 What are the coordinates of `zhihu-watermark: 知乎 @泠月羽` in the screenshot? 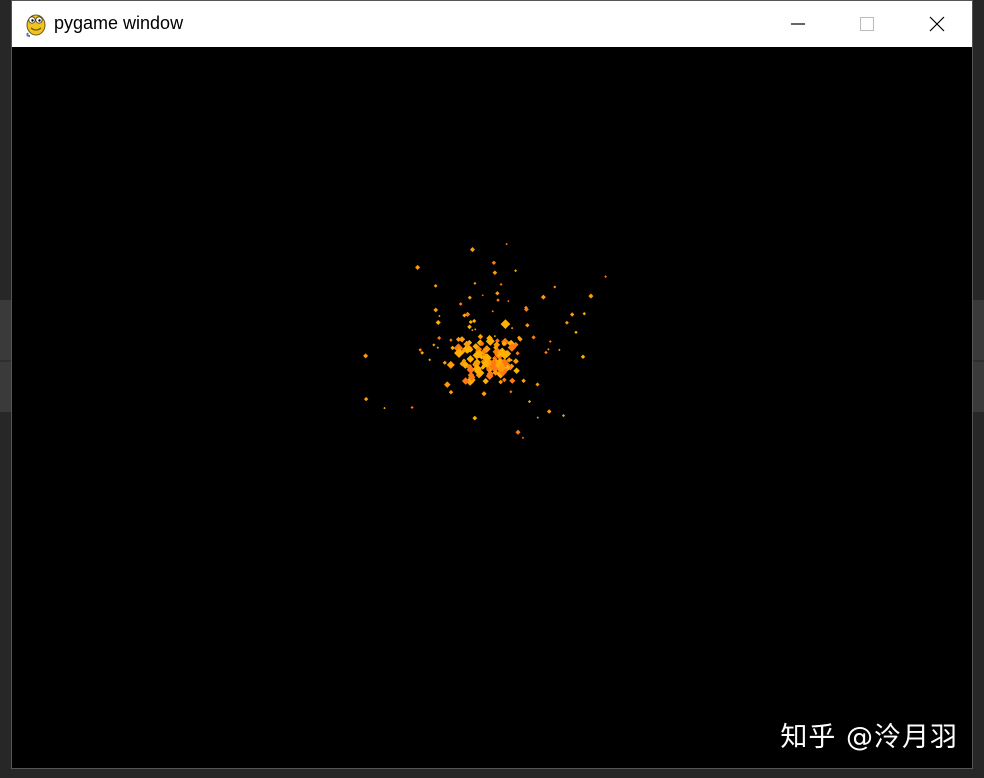 It's located at (869, 737).